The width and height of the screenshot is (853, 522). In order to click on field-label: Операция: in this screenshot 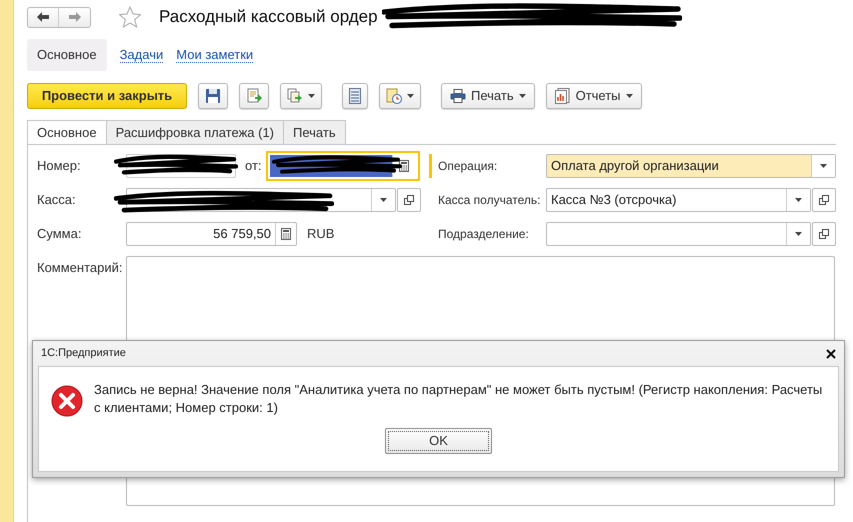, I will do `click(467, 166)`.